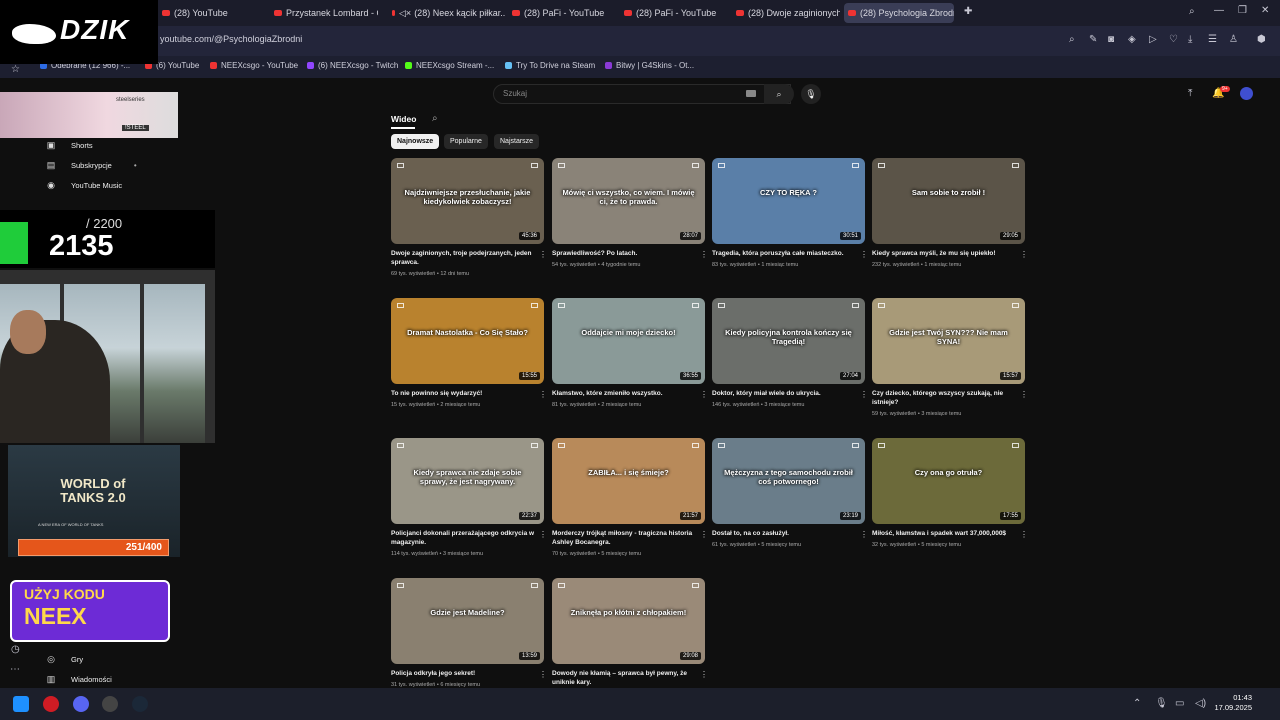 The width and height of the screenshot is (1280, 720). What do you see at coordinates (674, 13) in the screenshot?
I see `tab-pafi-2: (28) PaFi - YouTube` at bounding box center [674, 13].